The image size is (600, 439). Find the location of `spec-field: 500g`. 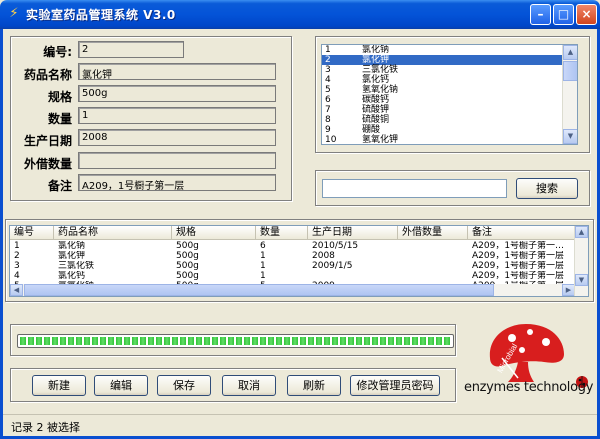

spec-field: 500g is located at coordinates (177, 93).